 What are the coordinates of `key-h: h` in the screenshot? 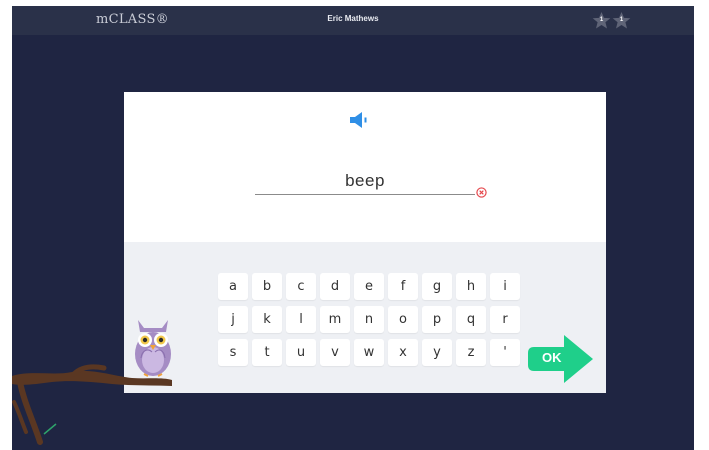 It's located at (471, 286).